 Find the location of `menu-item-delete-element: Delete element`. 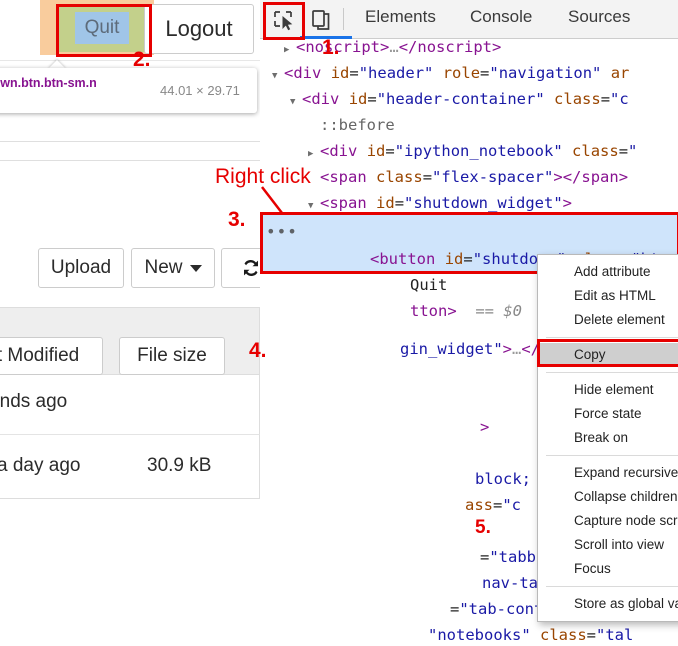

menu-item-delete-element: Delete element is located at coordinates (608, 320).